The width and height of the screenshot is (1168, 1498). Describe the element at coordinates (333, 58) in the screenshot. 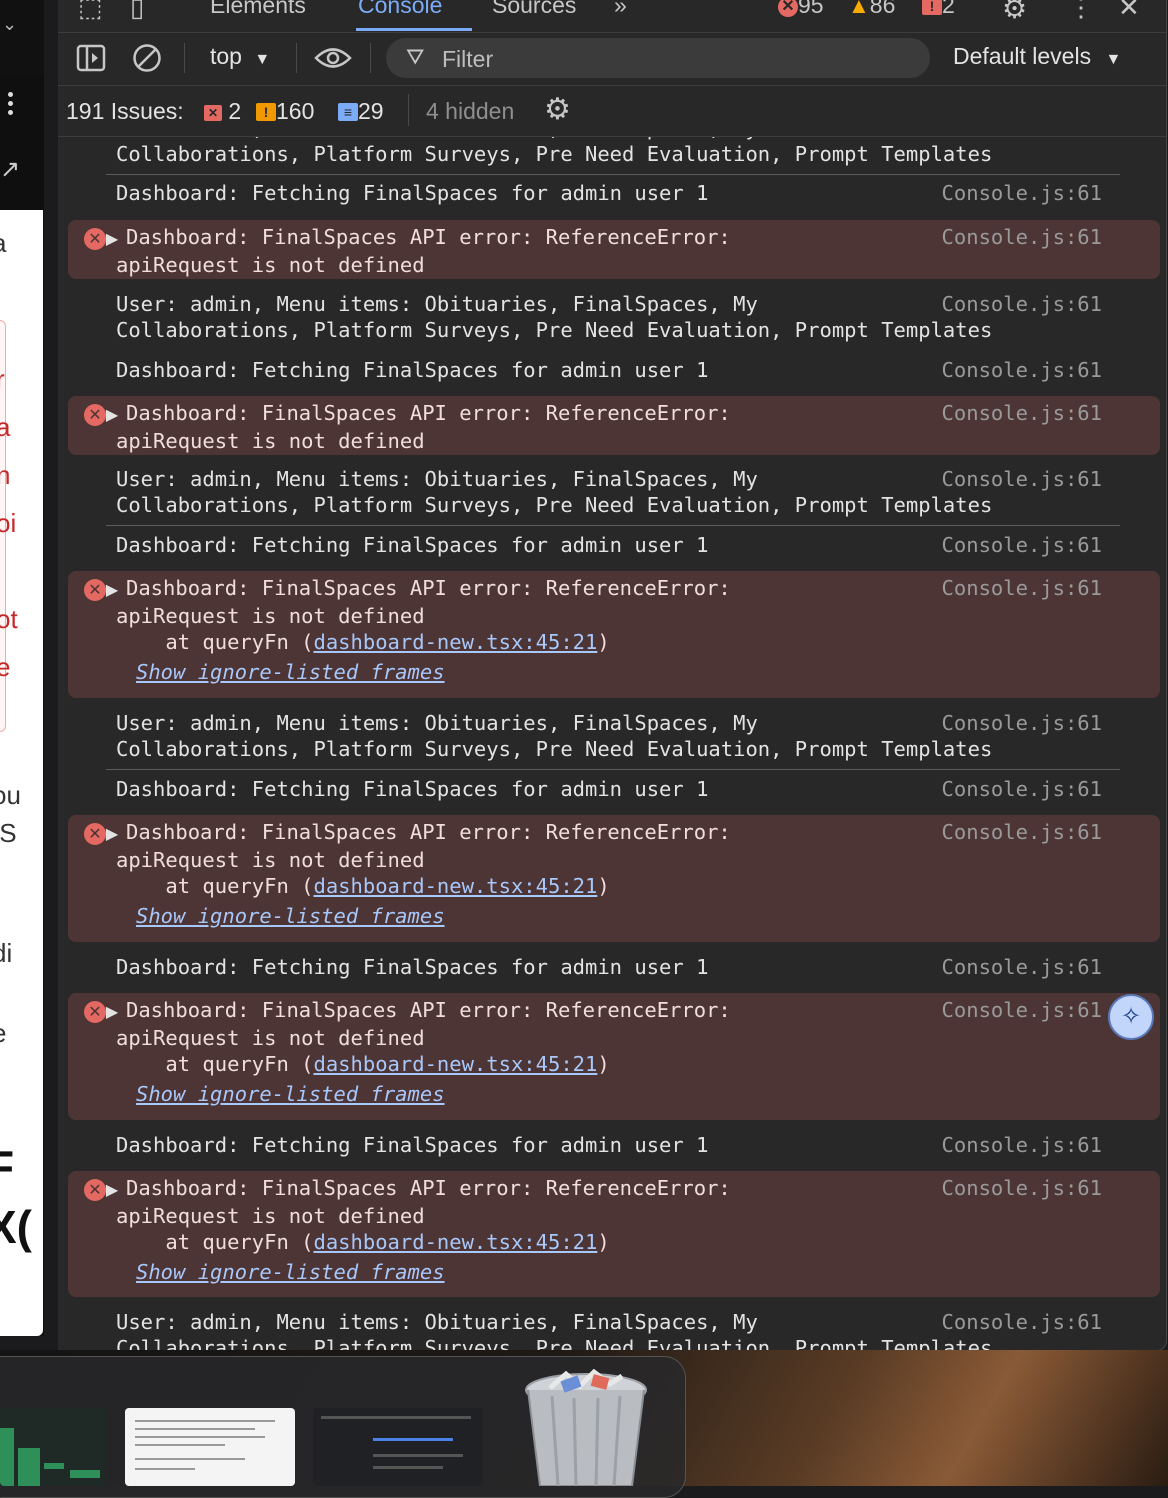

I see `eye-icon` at that location.